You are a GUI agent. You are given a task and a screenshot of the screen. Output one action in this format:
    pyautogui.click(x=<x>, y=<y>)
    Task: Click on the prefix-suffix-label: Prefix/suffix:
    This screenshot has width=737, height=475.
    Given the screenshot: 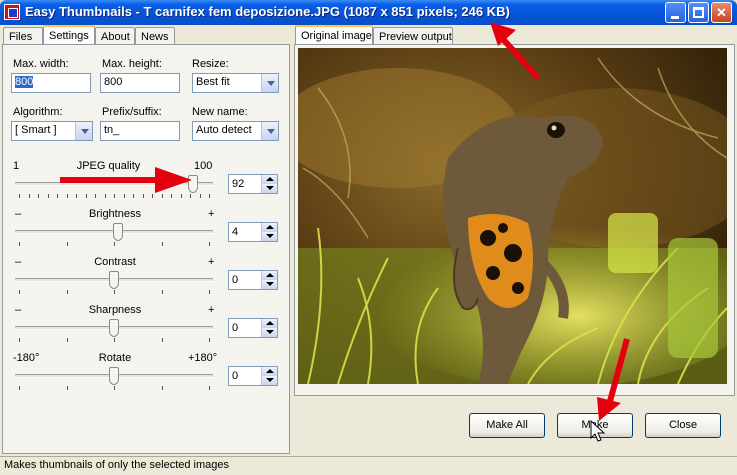 What is the action you would take?
    pyautogui.click(x=132, y=112)
    